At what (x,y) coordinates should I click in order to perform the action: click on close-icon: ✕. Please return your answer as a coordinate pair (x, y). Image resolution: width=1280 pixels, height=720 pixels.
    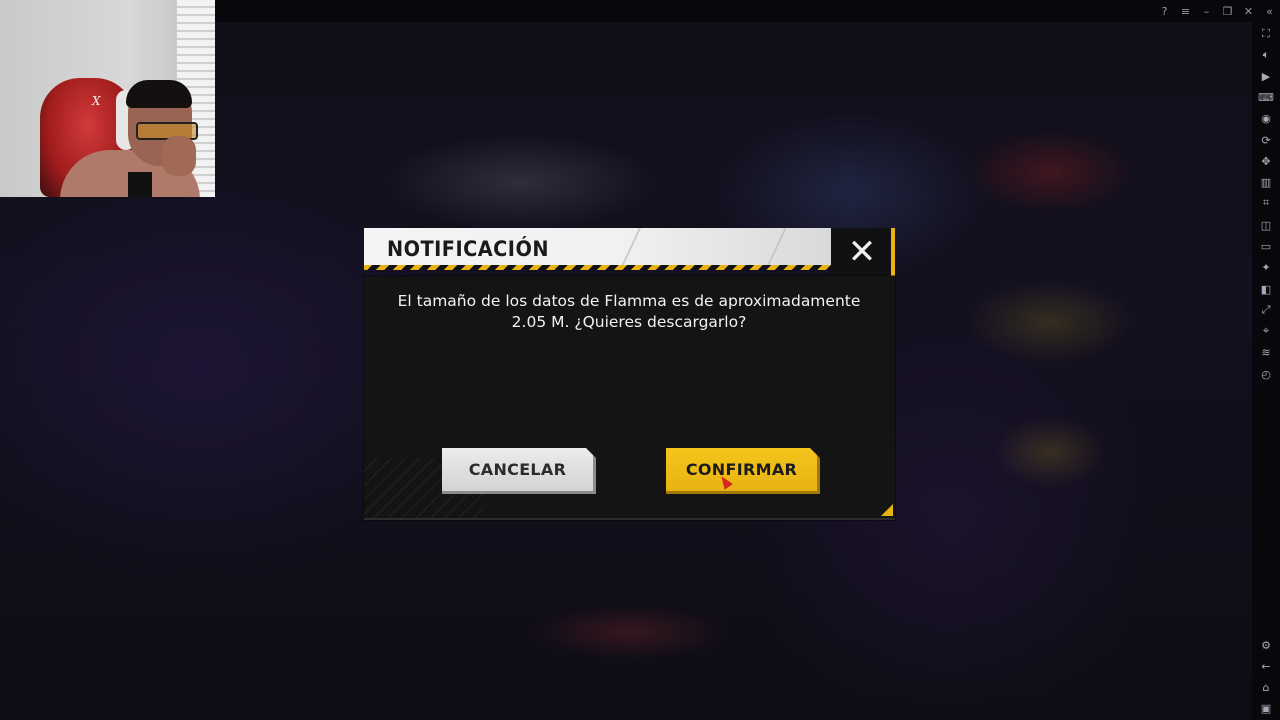
    Looking at the image, I should click on (862, 252).